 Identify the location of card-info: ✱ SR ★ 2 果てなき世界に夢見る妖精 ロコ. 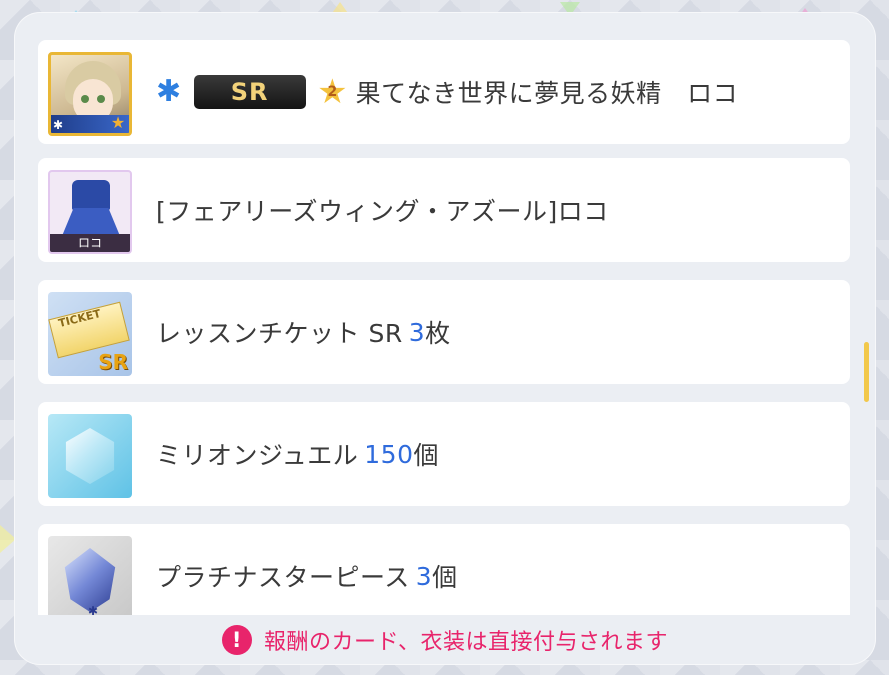
(447, 92).